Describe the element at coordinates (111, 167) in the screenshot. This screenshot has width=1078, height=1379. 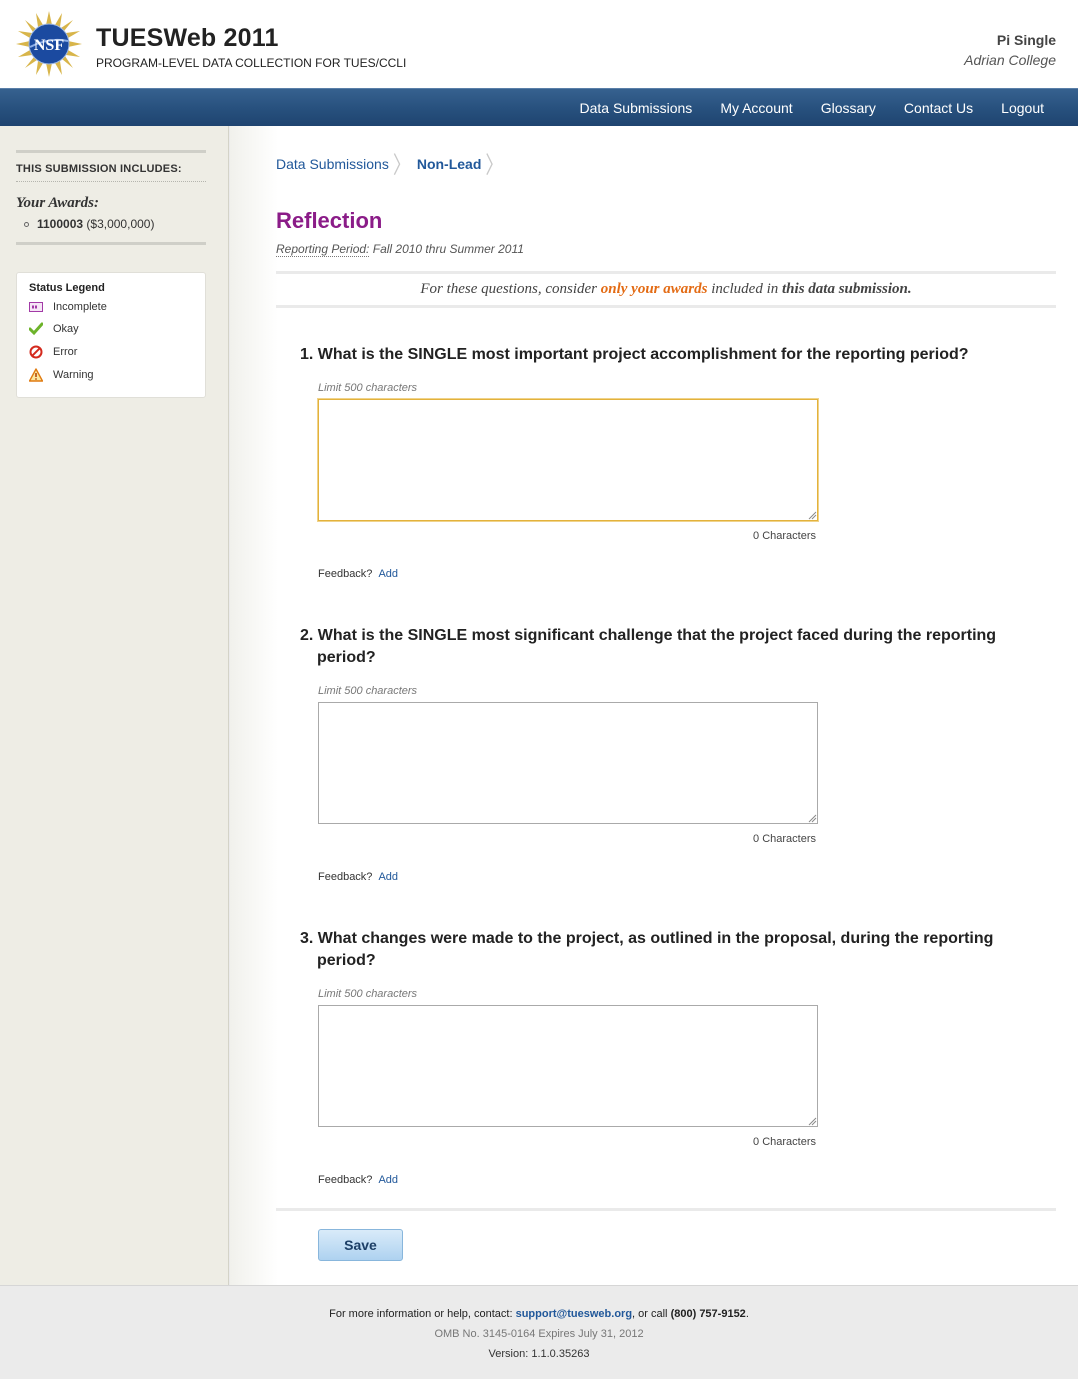
I see `submission-includes-title: THIS SUBMISSION INCLUDES:` at that location.